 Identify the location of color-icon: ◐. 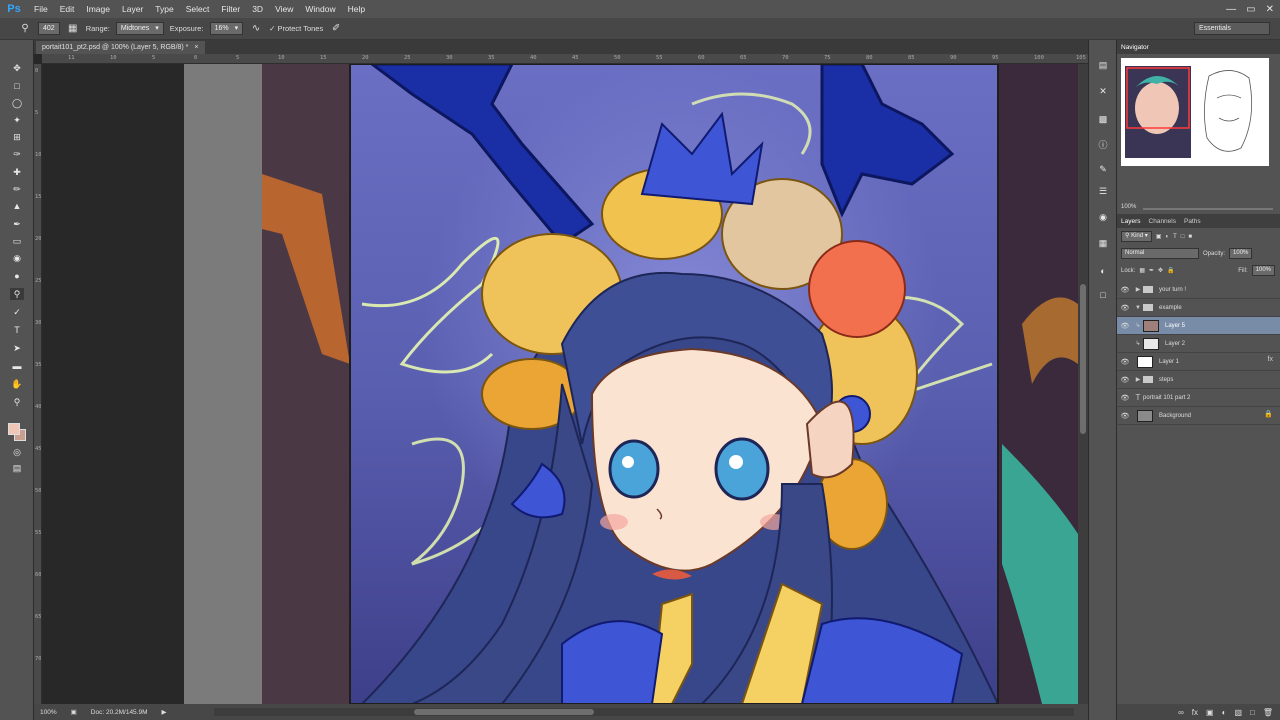
(1103, 272).